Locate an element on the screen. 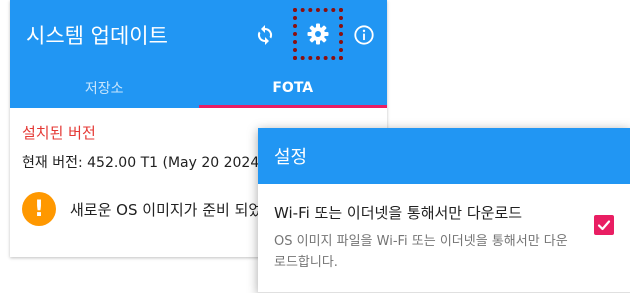  highlight-box is located at coordinates (318, 34).